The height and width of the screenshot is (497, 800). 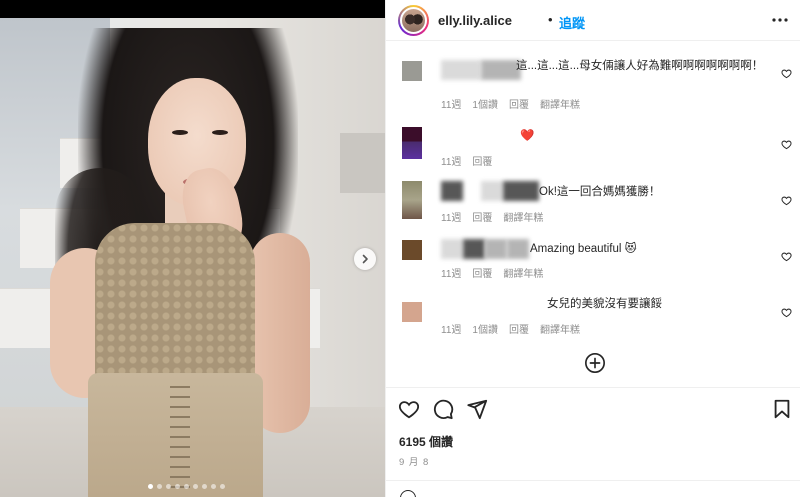 What do you see at coordinates (192, 9) in the screenshot?
I see `top-black-bar` at bounding box center [192, 9].